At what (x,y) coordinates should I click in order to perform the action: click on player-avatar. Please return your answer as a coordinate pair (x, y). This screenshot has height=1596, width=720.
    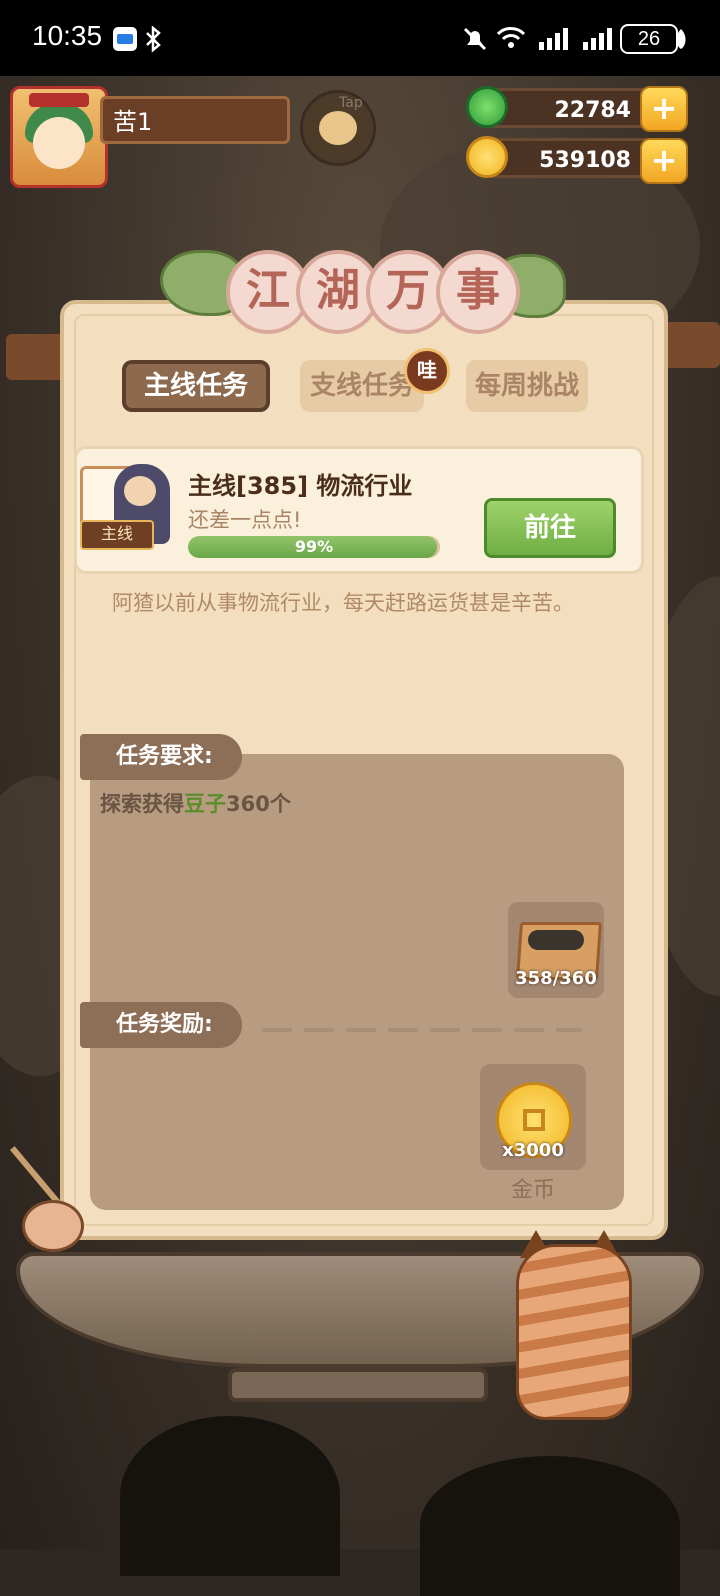
    Looking at the image, I should click on (59, 137).